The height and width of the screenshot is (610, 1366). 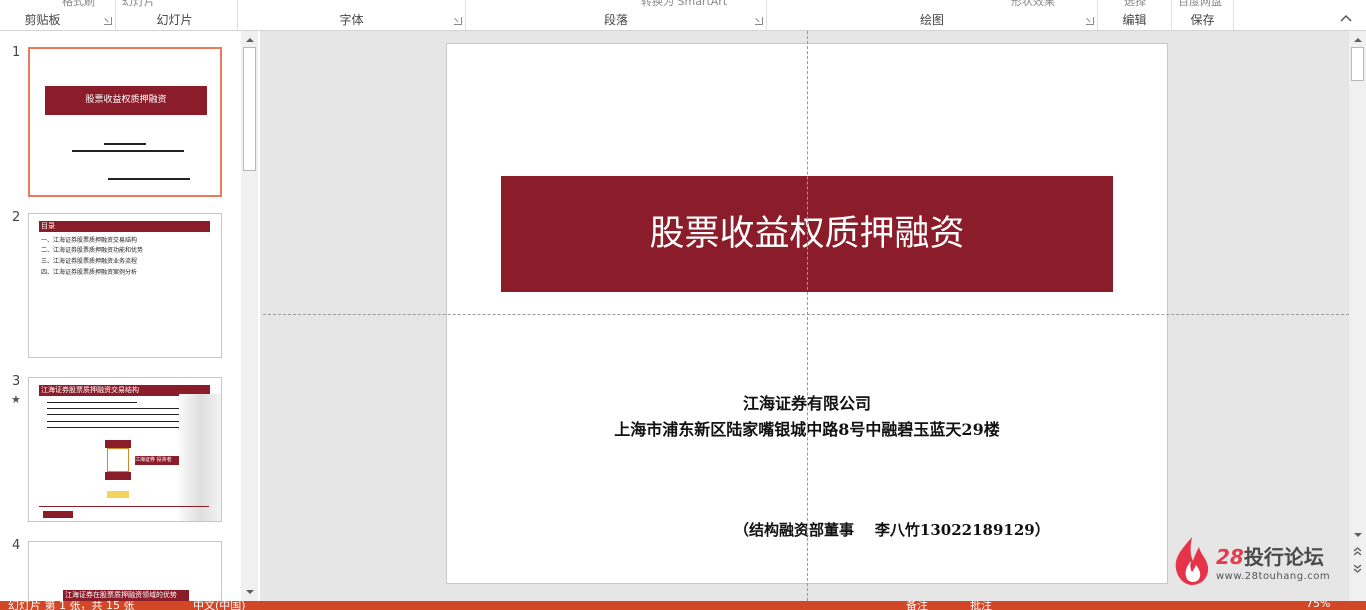 What do you see at coordinates (1283, 557) in the screenshot?
I see `logo-text: 投行论坛` at bounding box center [1283, 557].